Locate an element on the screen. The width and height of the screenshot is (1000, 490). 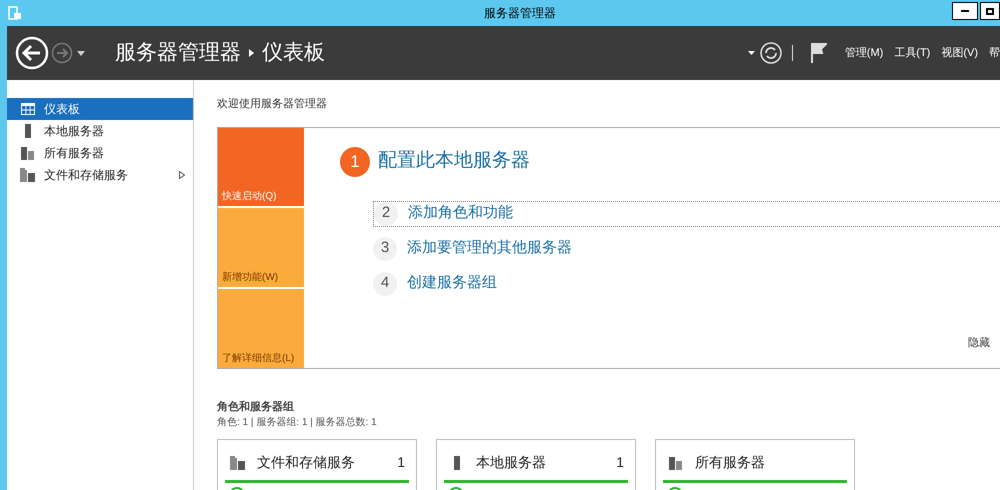
quick-tile: 了解详细信息(L) is located at coordinates (261, 328).